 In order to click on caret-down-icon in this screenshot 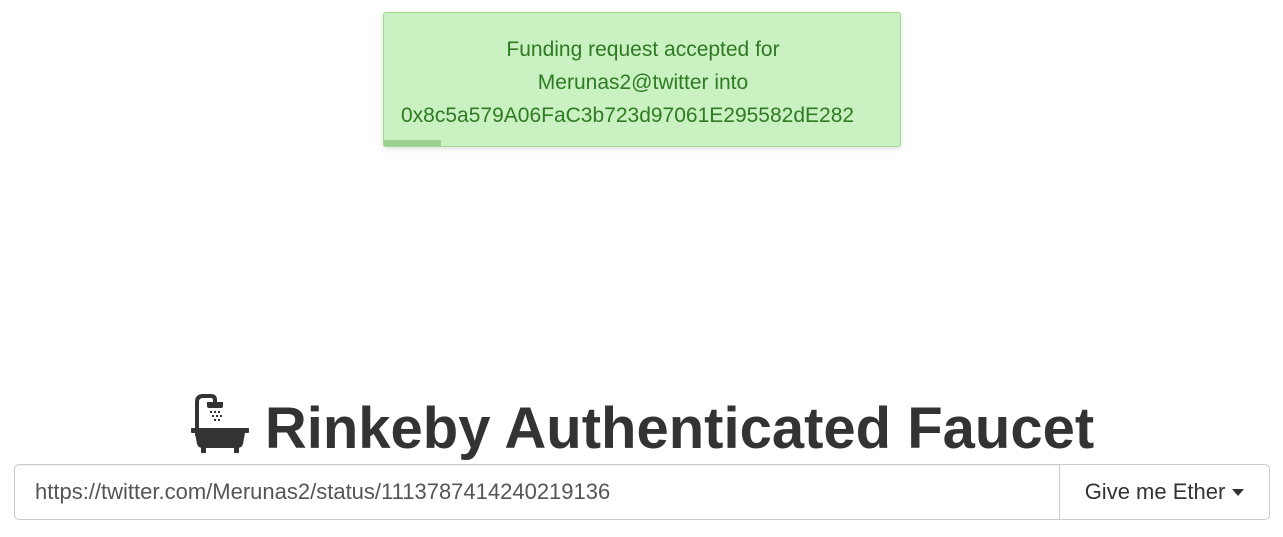, I will do `click(1238, 492)`.